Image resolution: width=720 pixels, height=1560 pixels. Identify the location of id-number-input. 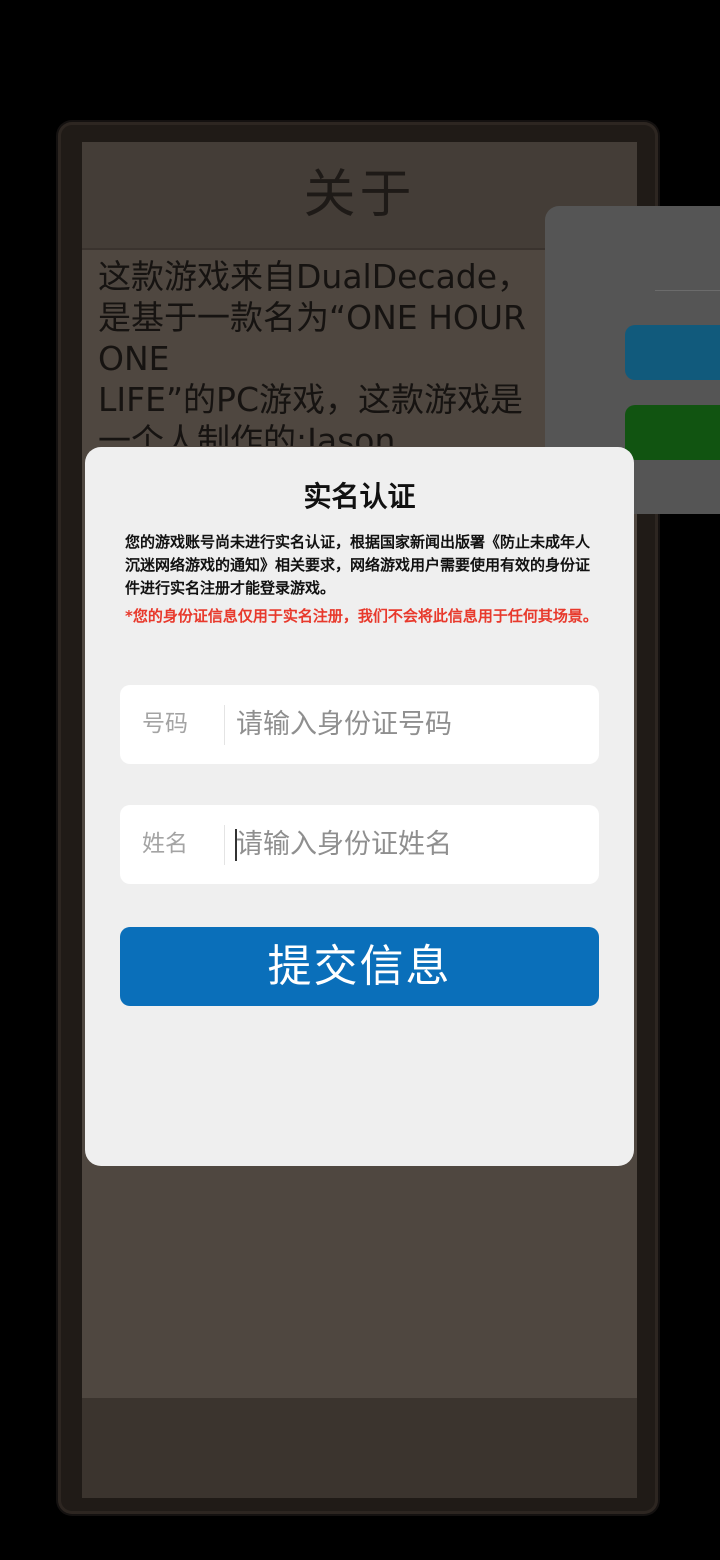
(411, 724).